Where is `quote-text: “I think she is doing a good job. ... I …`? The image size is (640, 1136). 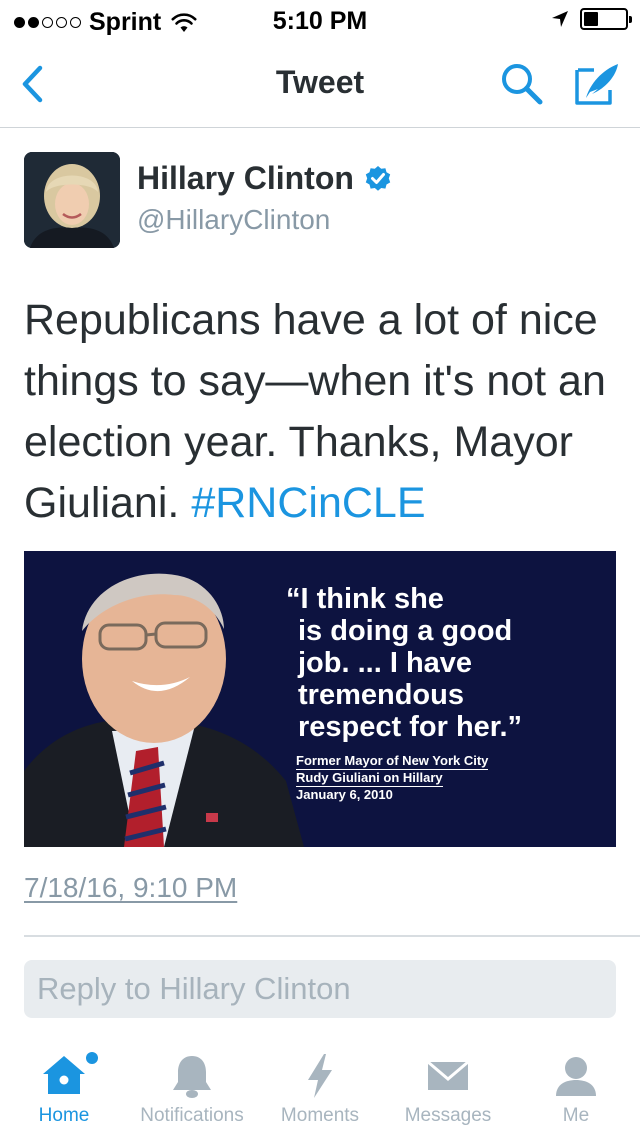
quote-text: “I think she is doing a good job. ... I … is located at coordinates (446, 663).